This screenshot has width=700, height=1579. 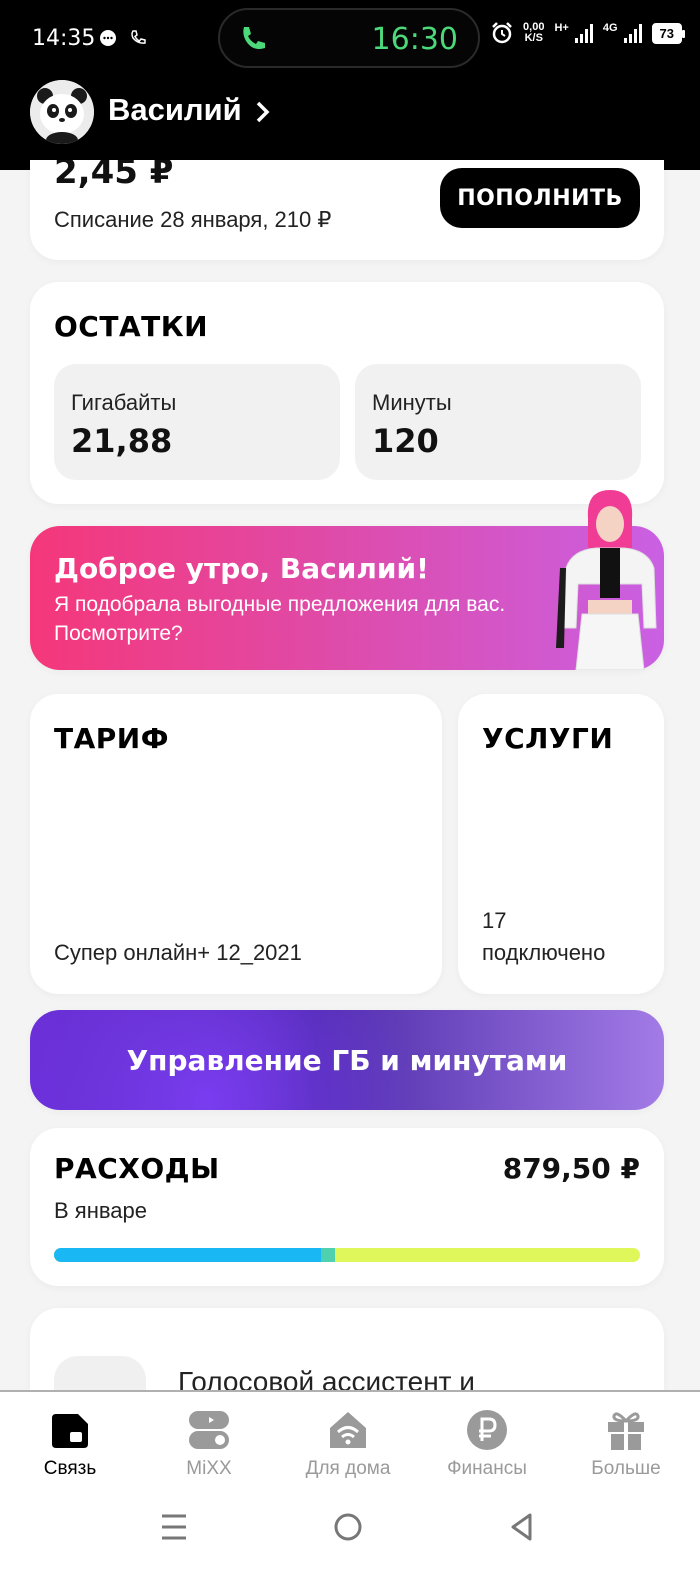 What do you see at coordinates (561, 844) in the screenshot?
I see `services-card: УСЛУГИ 17 подключено` at bounding box center [561, 844].